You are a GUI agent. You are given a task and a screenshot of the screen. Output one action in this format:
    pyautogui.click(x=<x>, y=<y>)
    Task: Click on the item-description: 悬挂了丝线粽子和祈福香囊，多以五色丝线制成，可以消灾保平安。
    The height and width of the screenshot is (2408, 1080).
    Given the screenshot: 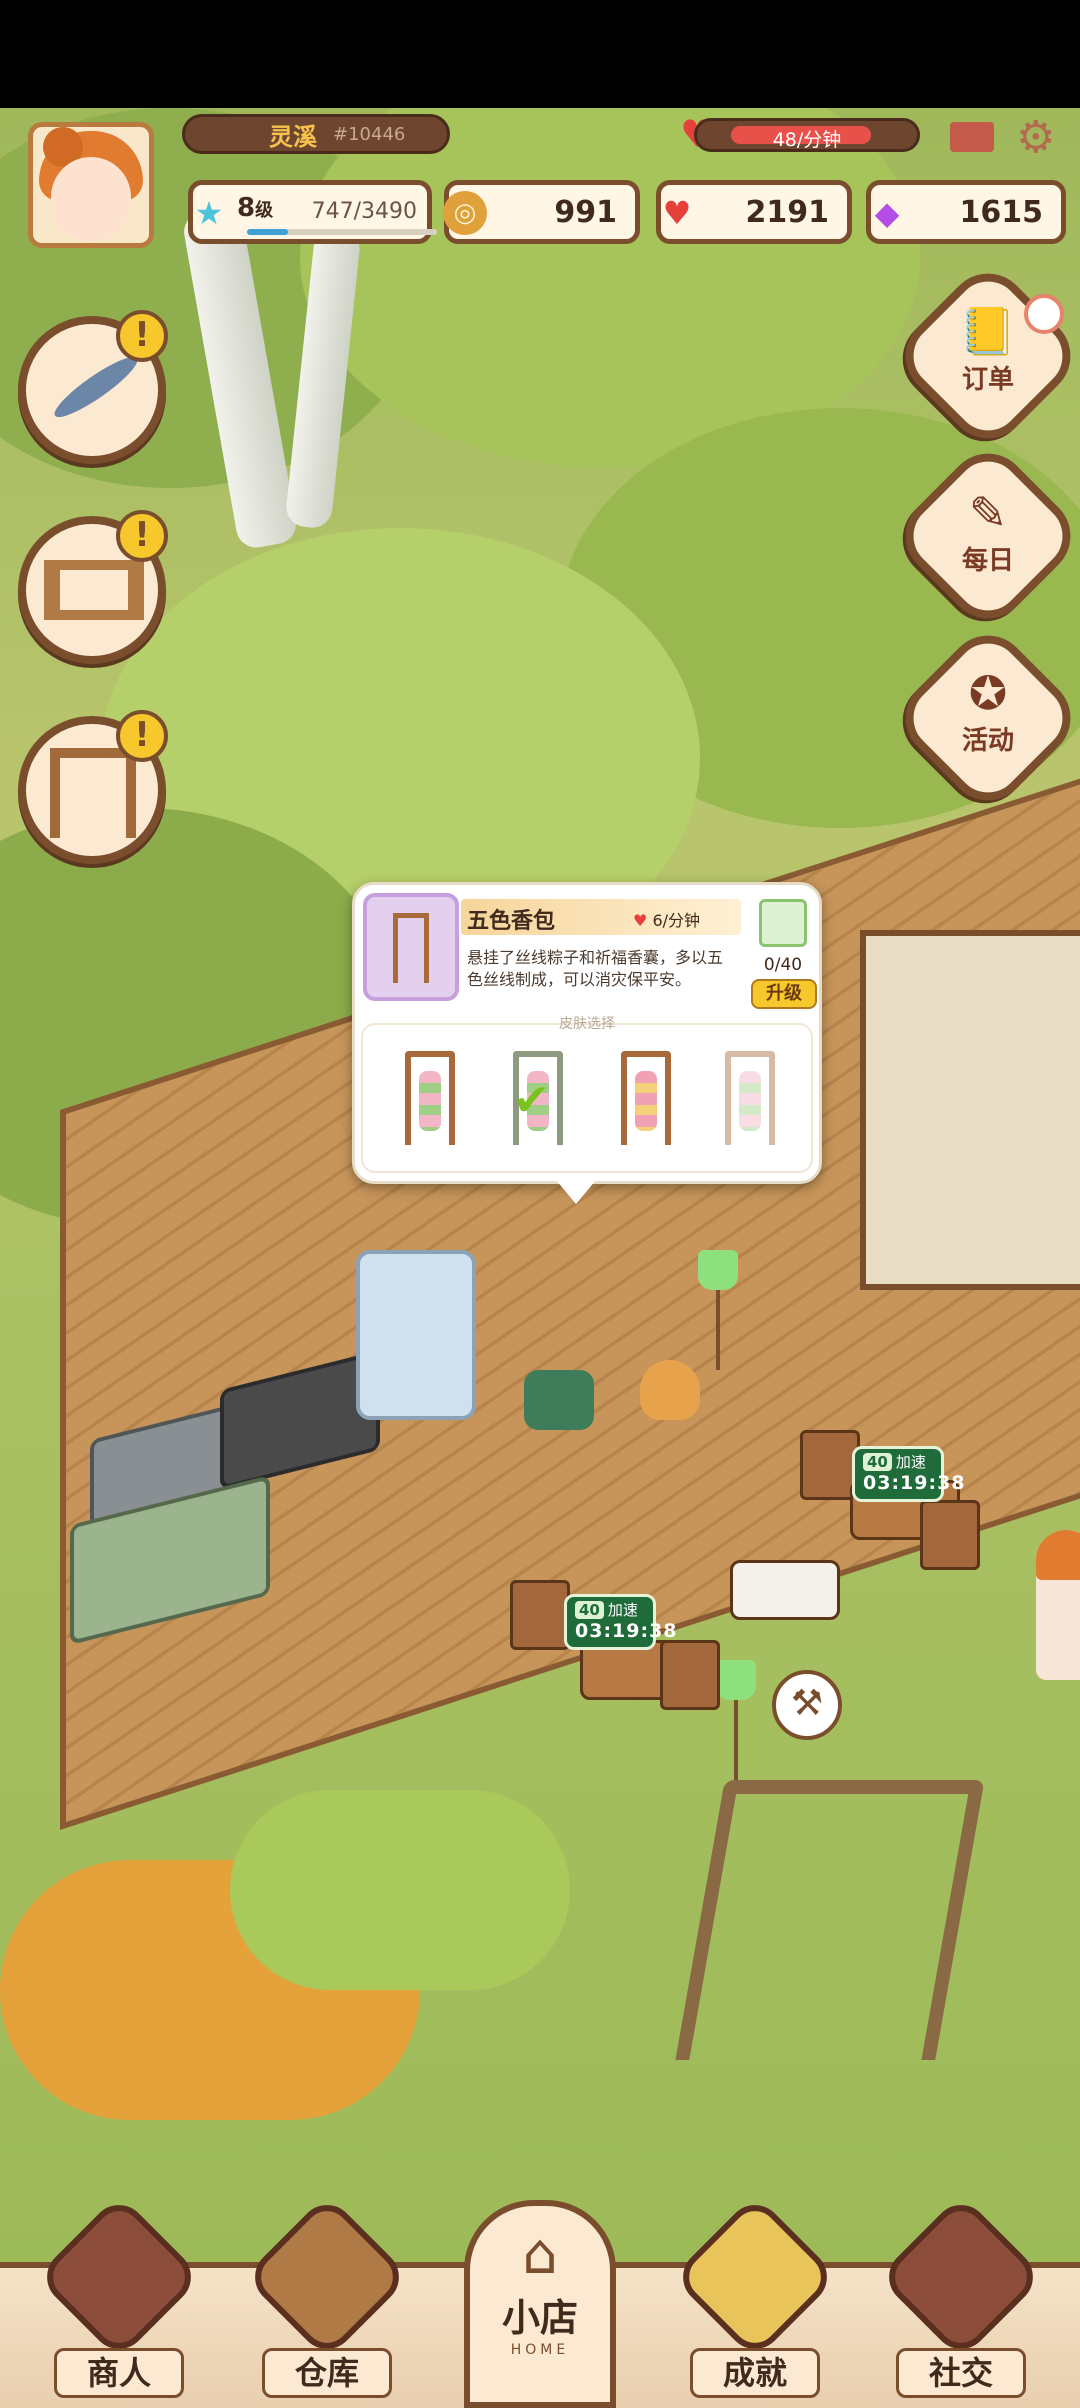 What is the action you would take?
    pyautogui.click(x=595, y=968)
    